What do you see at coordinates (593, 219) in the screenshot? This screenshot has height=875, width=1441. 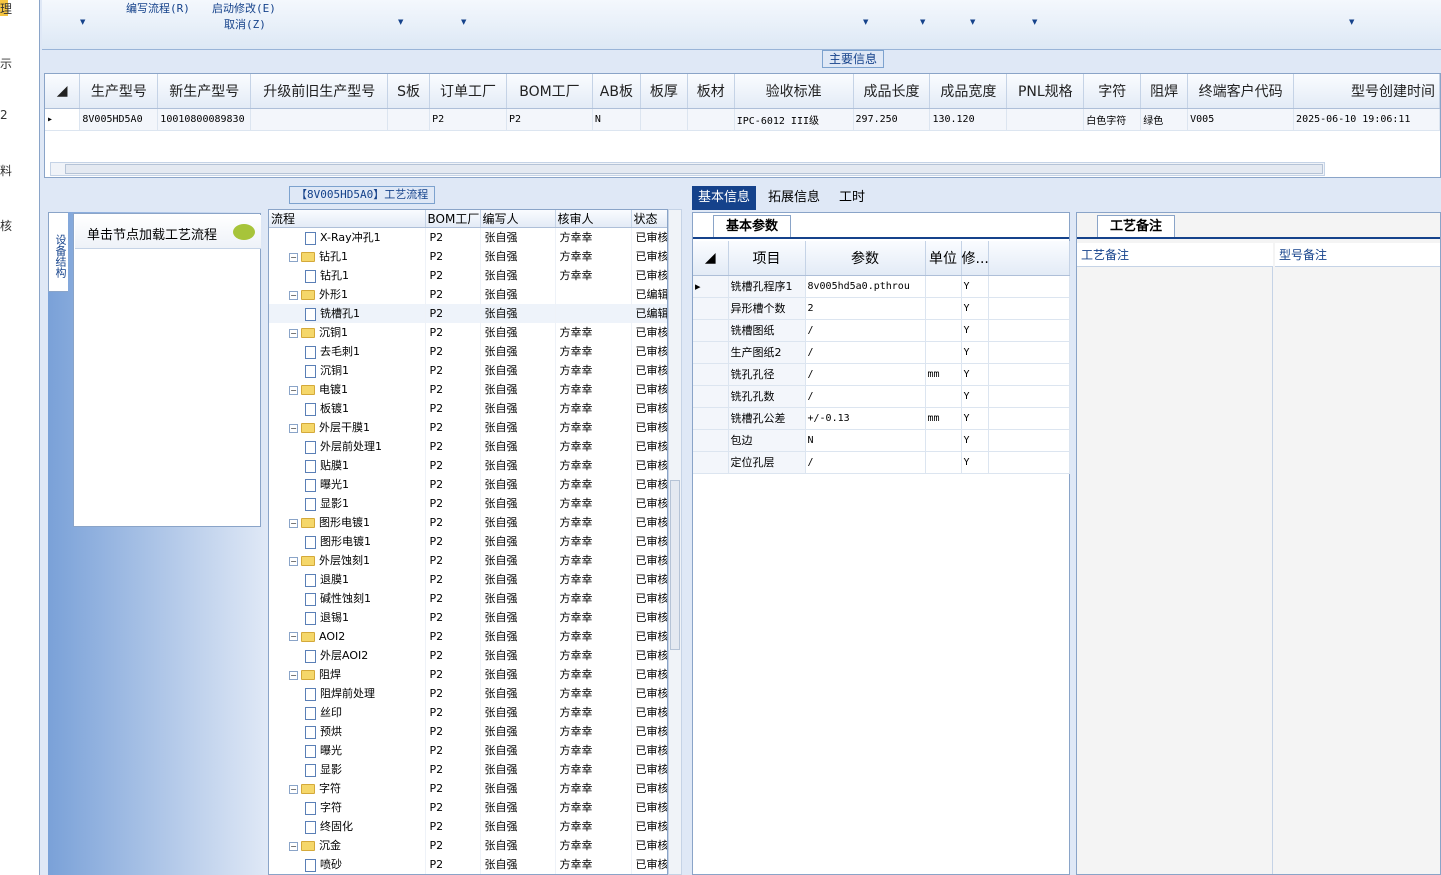 I see `col-header: 核审人` at bounding box center [593, 219].